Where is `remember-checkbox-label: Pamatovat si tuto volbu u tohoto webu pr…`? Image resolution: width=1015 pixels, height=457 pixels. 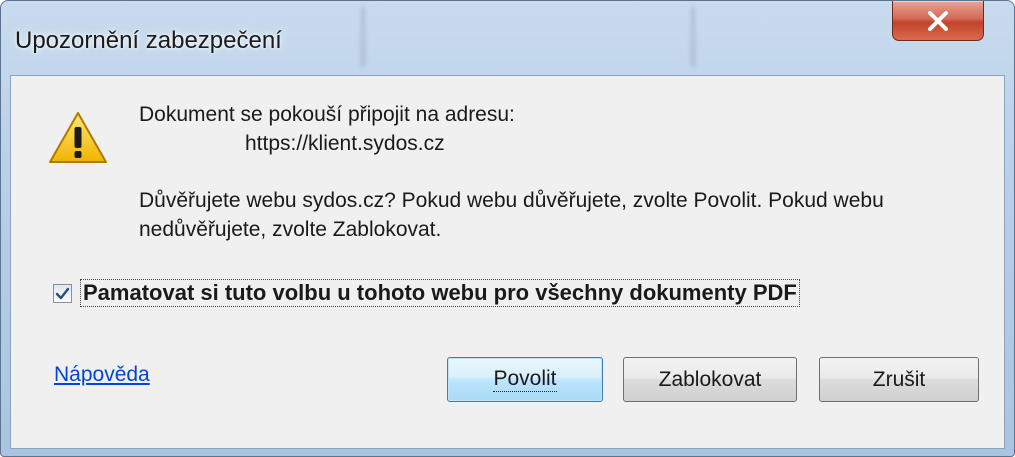 remember-checkbox-label: Pamatovat si tuto volbu u tohoto webu pr… is located at coordinates (440, 293).